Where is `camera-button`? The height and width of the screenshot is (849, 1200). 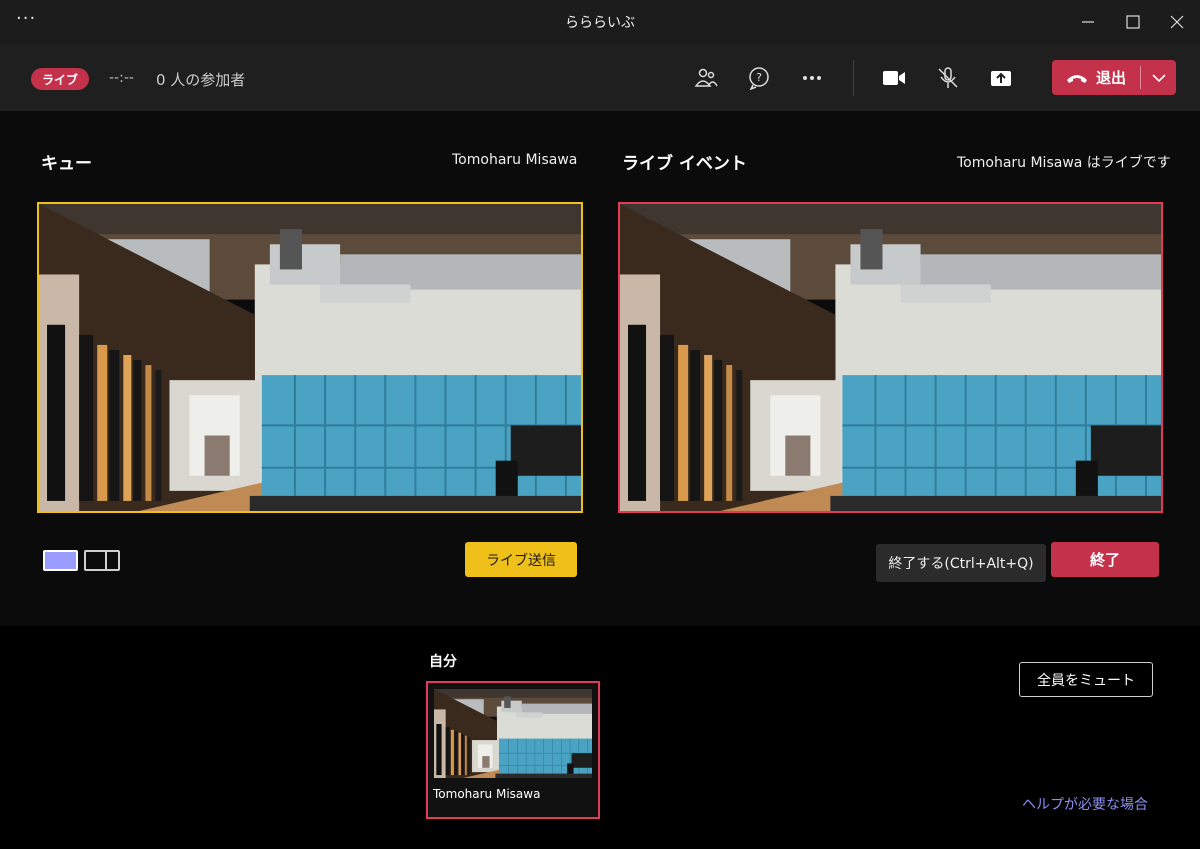 camera-button is located at coordinates (894, 78).